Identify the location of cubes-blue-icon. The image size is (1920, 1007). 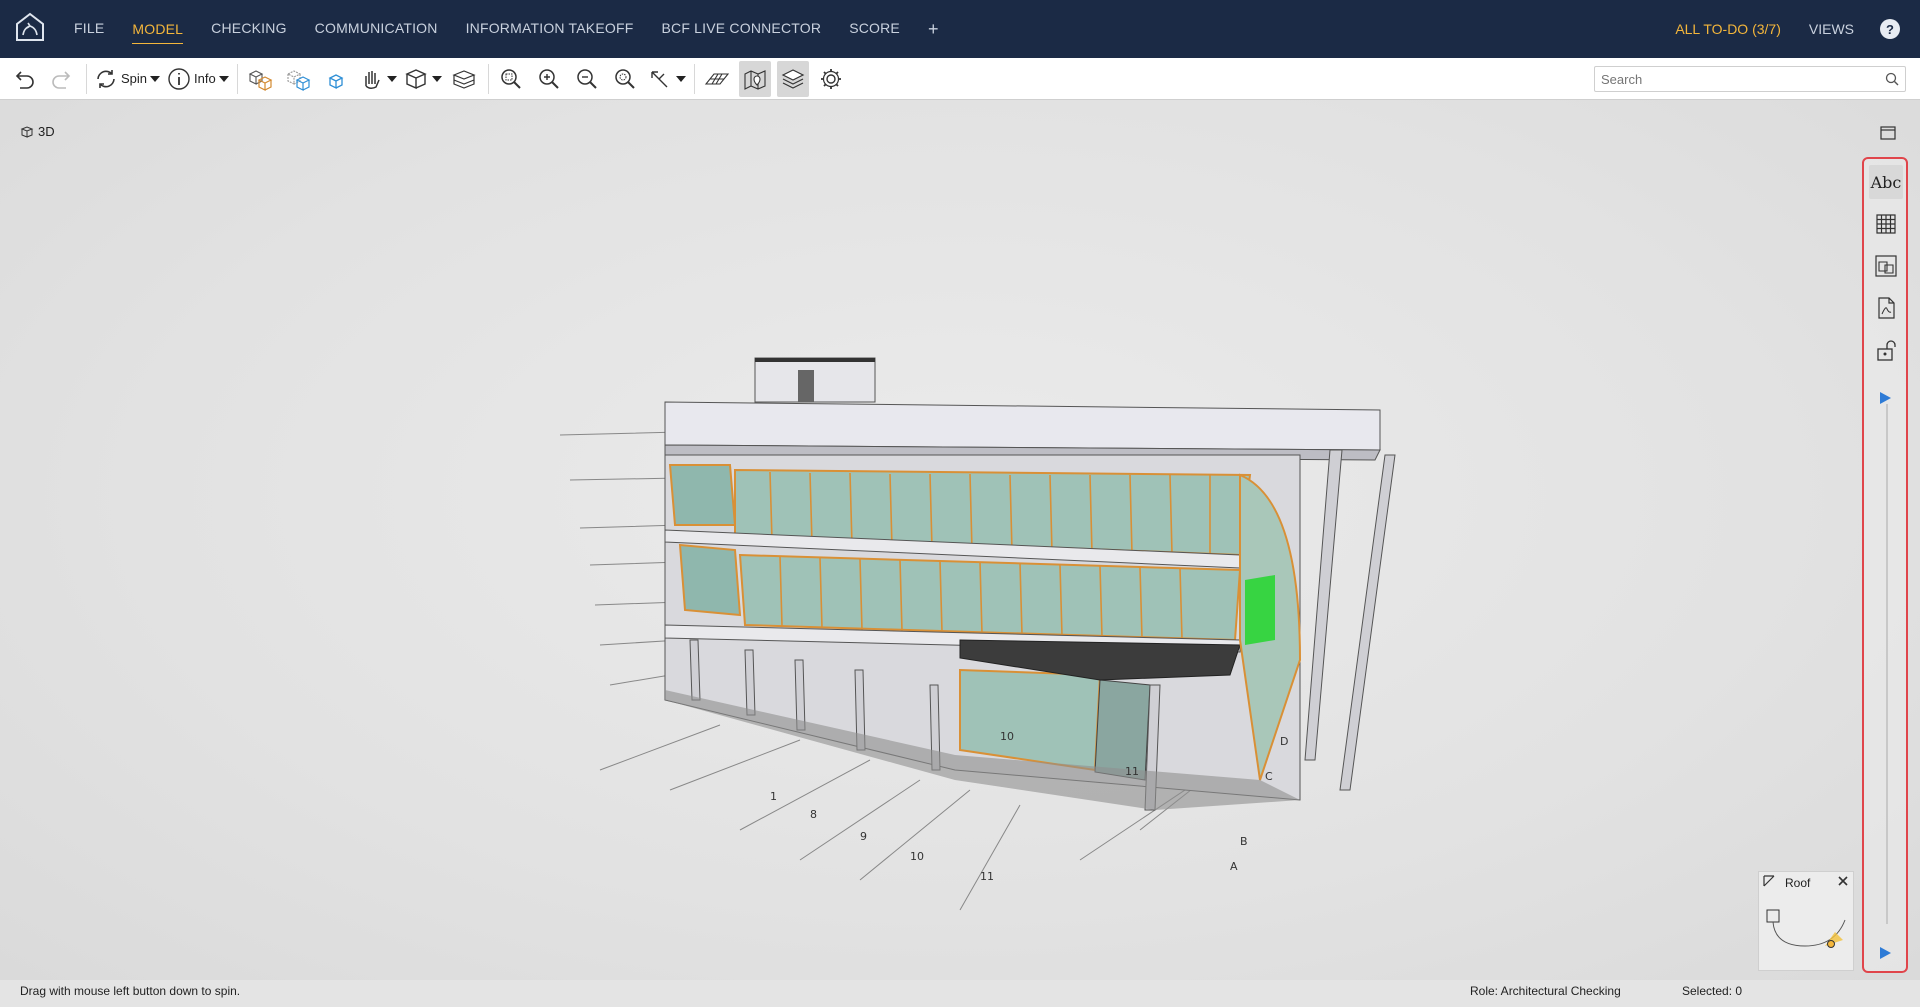
(298, 80).